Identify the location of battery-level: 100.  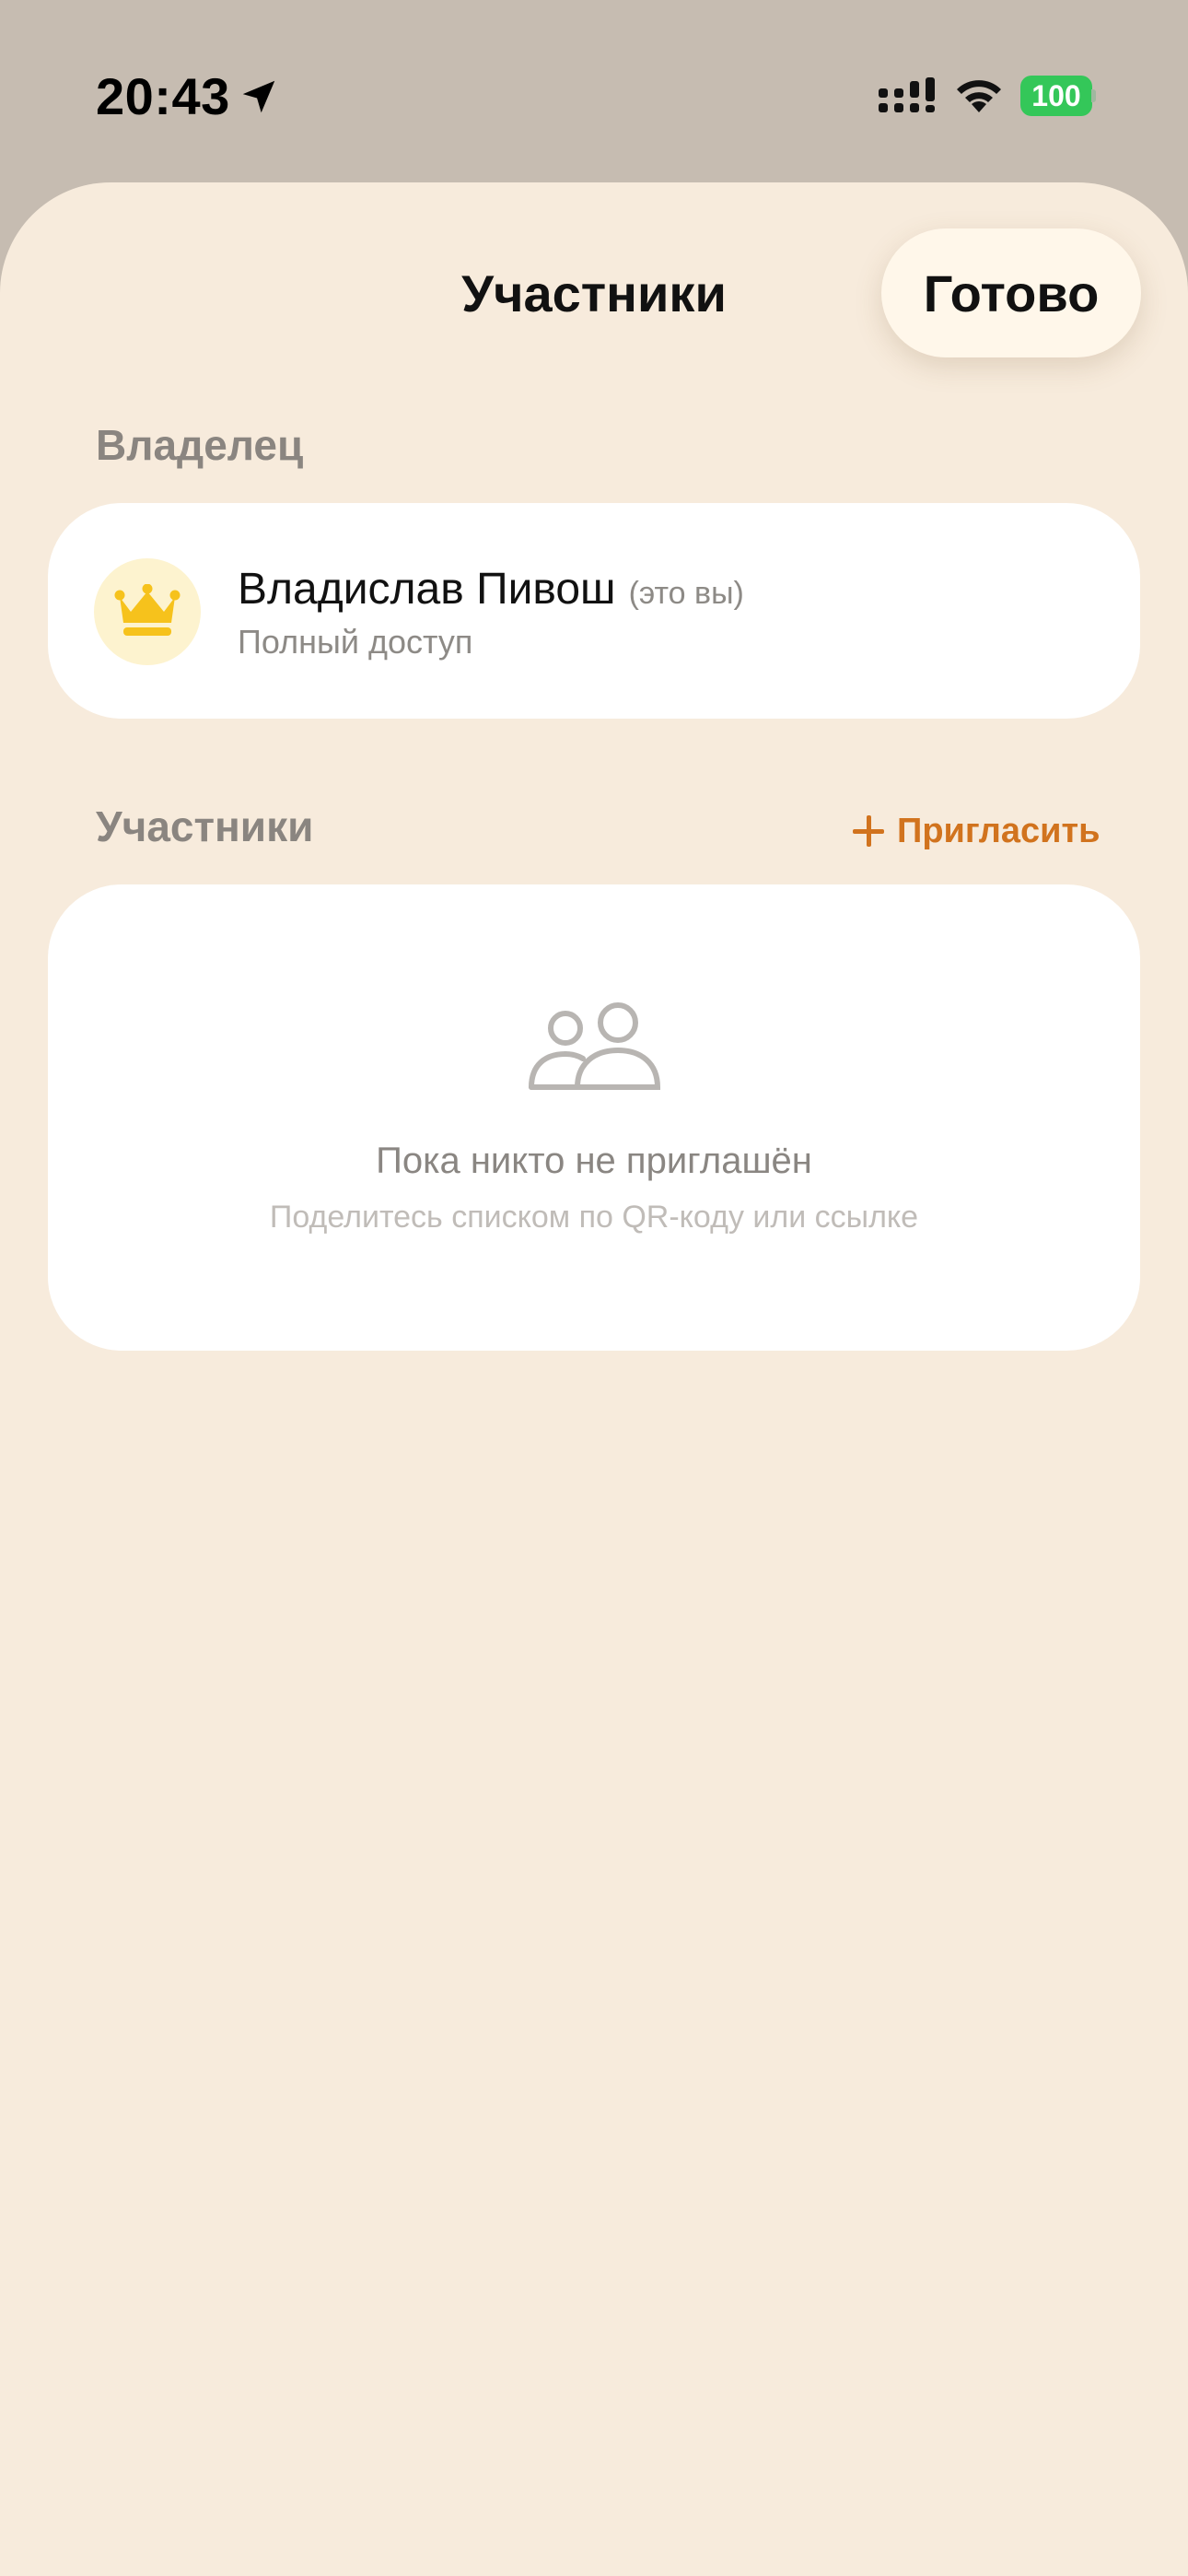
(1056, 96).